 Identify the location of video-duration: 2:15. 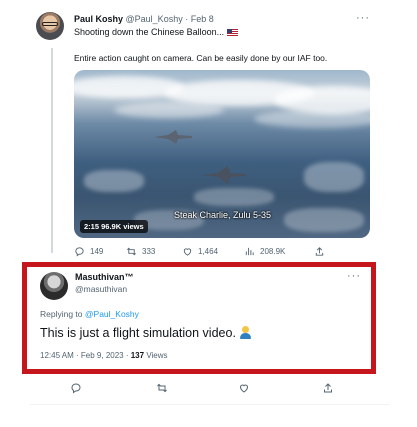
(92, 226).